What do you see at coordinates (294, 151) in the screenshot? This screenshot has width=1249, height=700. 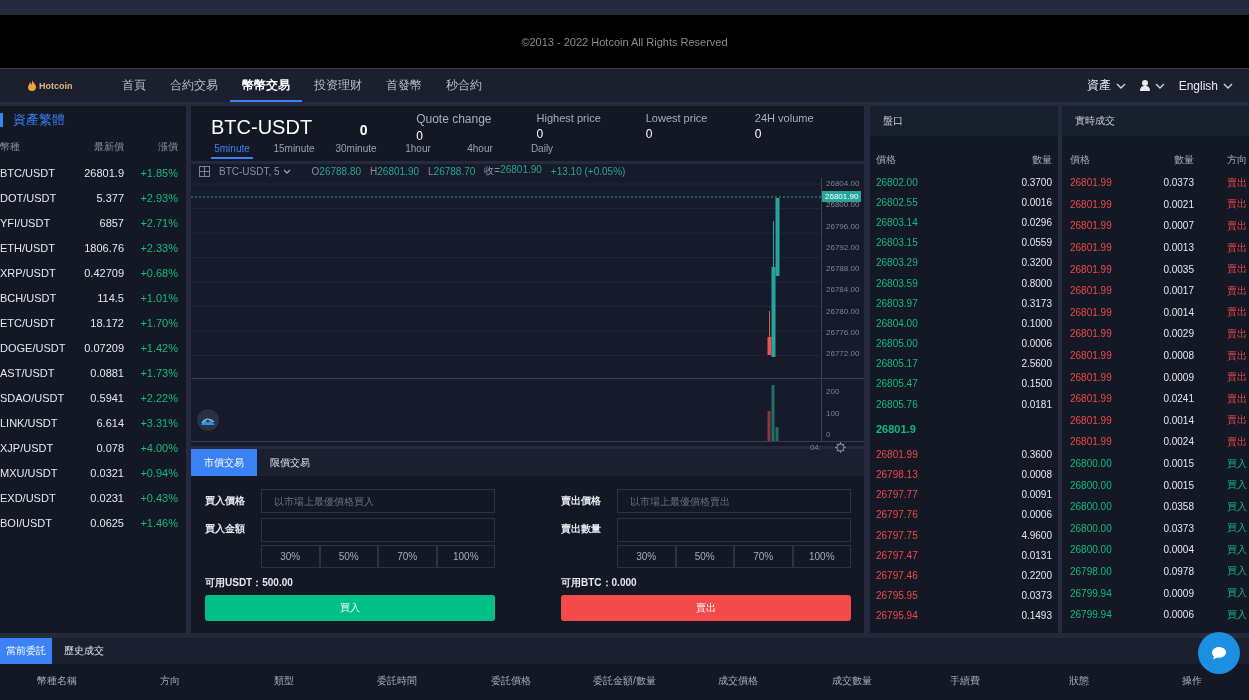 I see `interval-tab: 15minute` at bounding box center [294, 151].